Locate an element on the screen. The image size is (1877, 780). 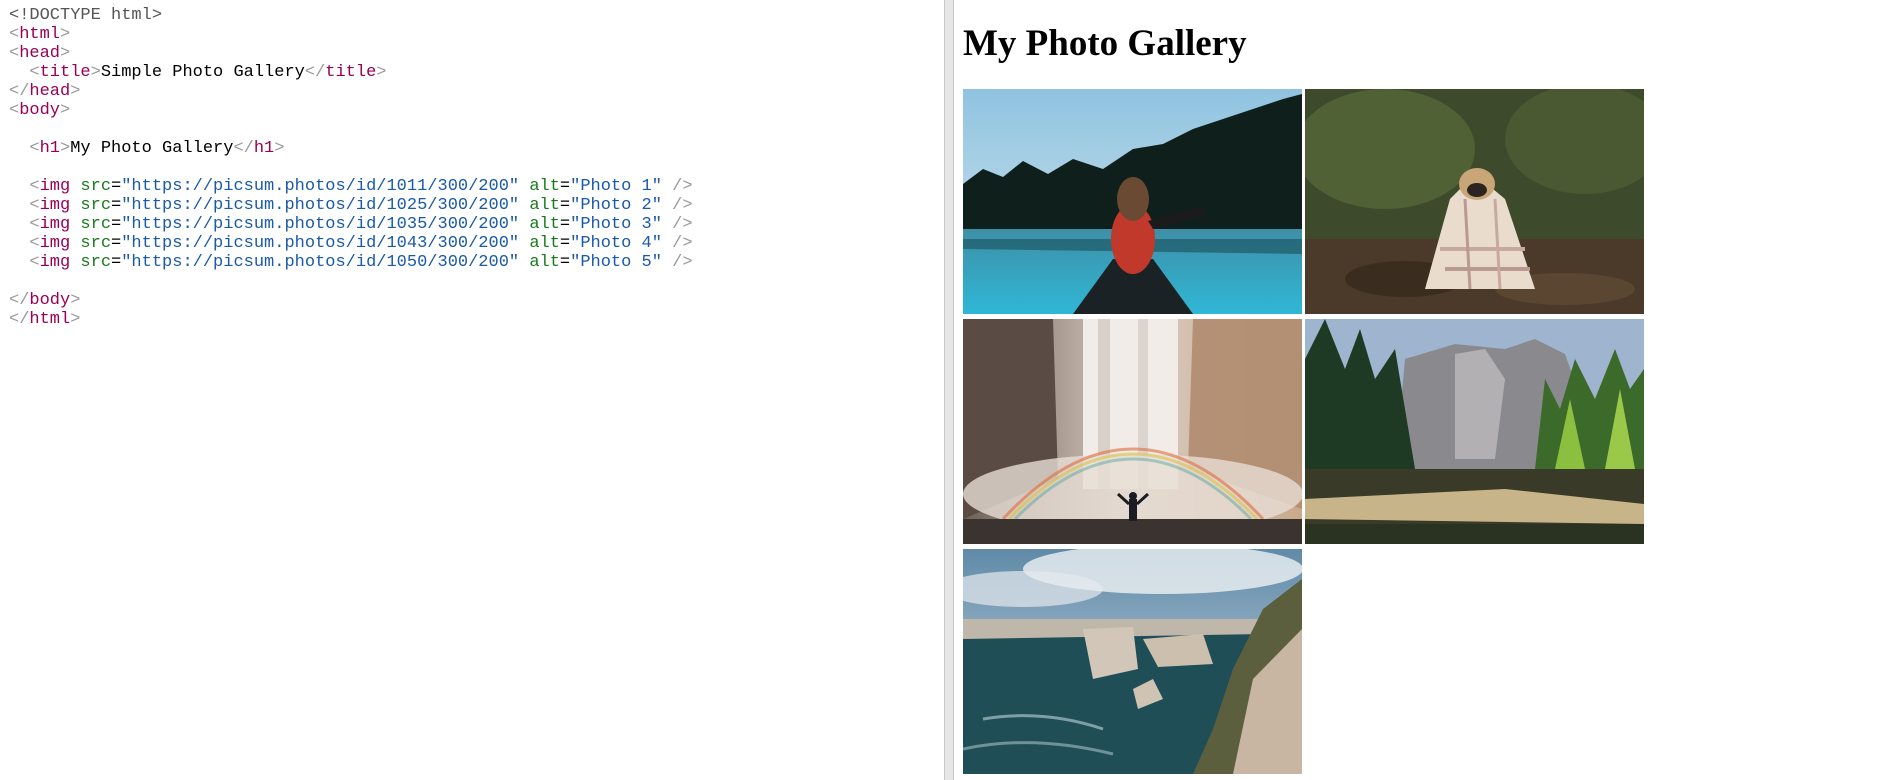
code-token: "Photo 5" is located at coordinates (616, 262).